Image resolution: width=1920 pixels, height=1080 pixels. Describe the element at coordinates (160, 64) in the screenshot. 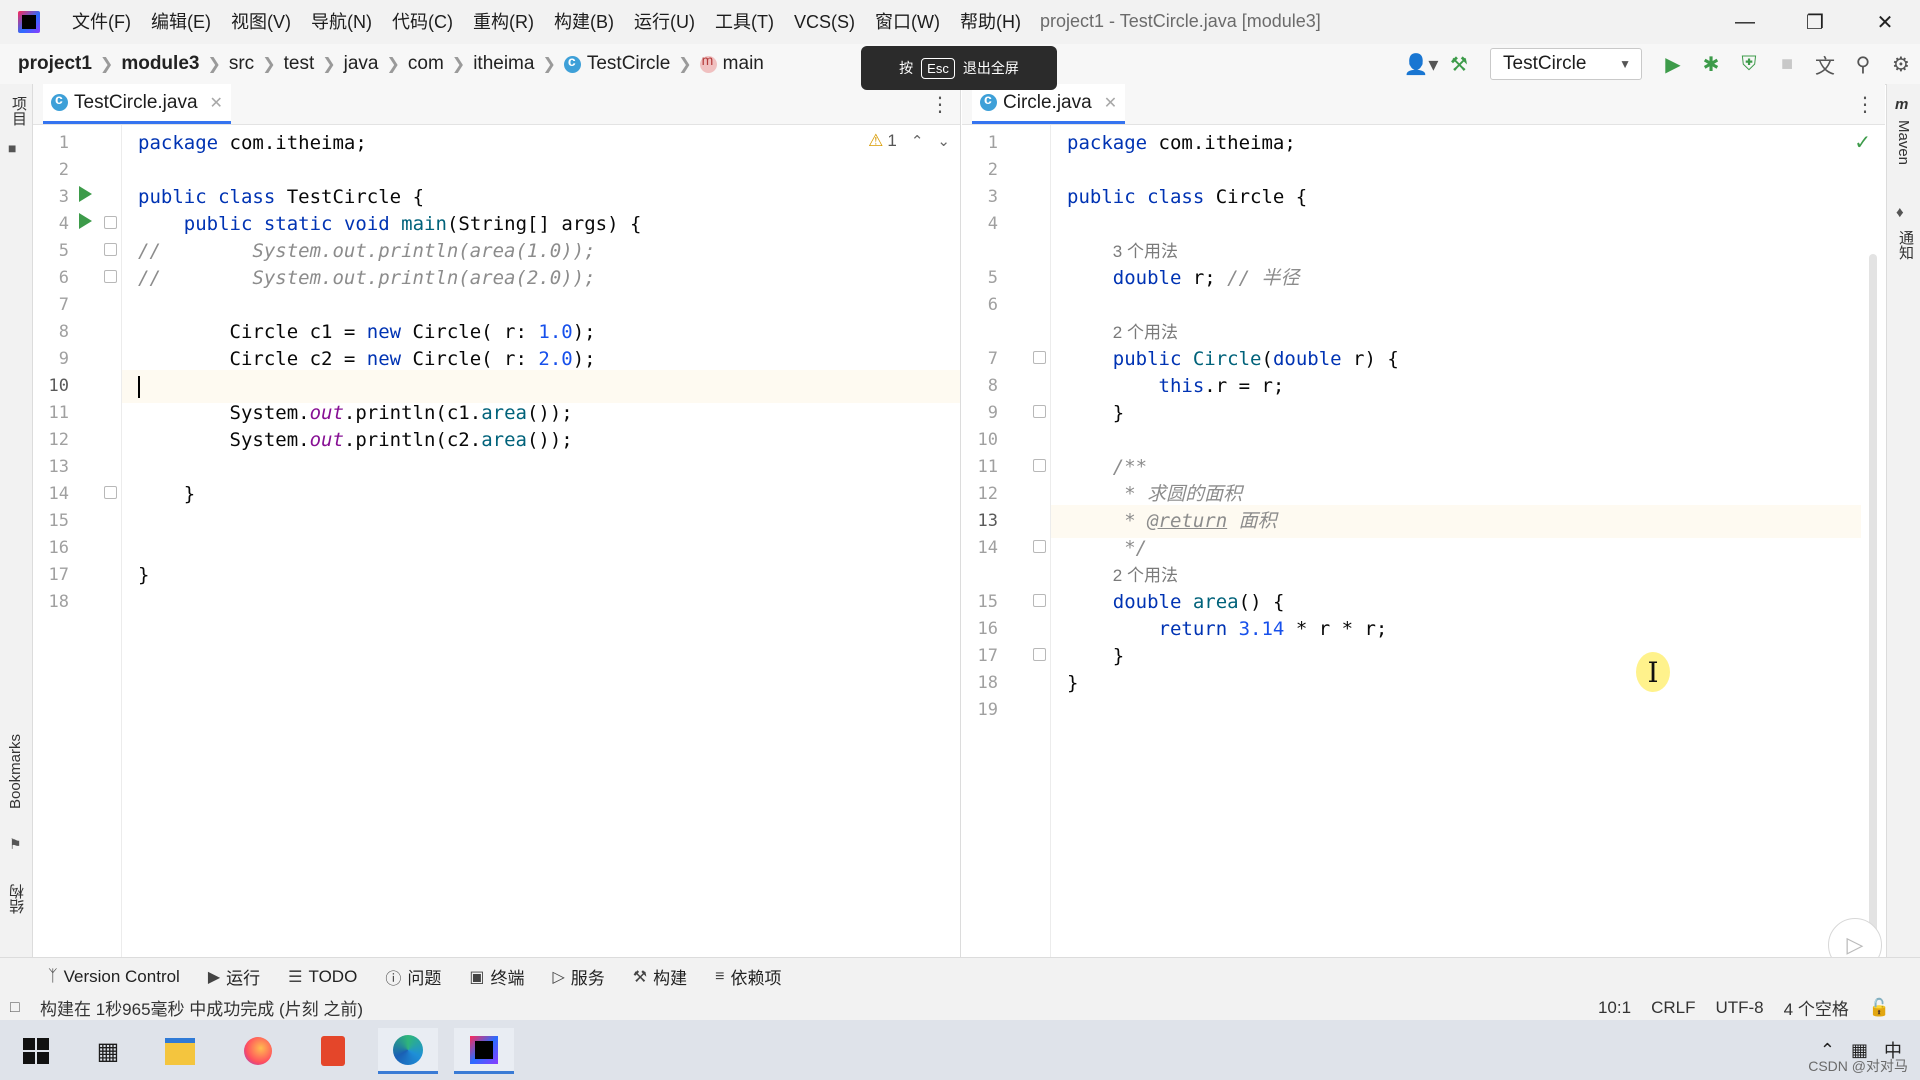

I see `crumb-module: module3` at that location.